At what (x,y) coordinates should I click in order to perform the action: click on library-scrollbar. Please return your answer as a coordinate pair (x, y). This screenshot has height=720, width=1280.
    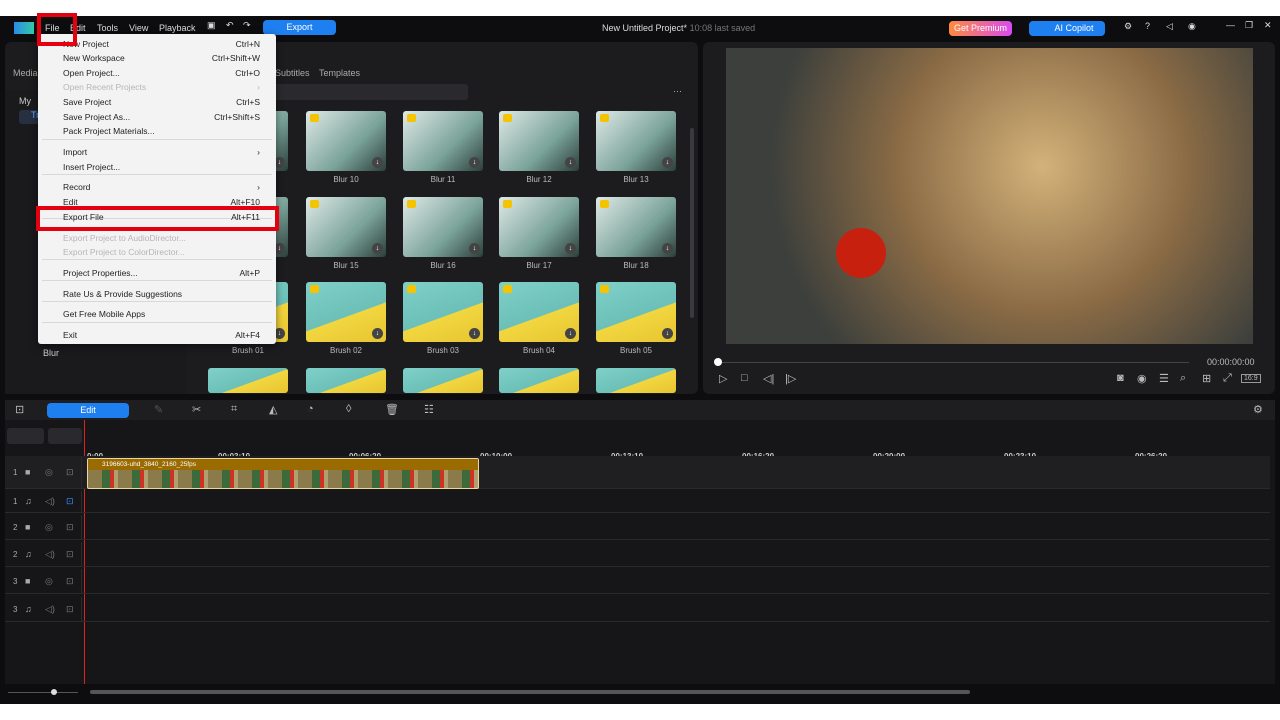
    Looking at the image, I should click on (692, 223).